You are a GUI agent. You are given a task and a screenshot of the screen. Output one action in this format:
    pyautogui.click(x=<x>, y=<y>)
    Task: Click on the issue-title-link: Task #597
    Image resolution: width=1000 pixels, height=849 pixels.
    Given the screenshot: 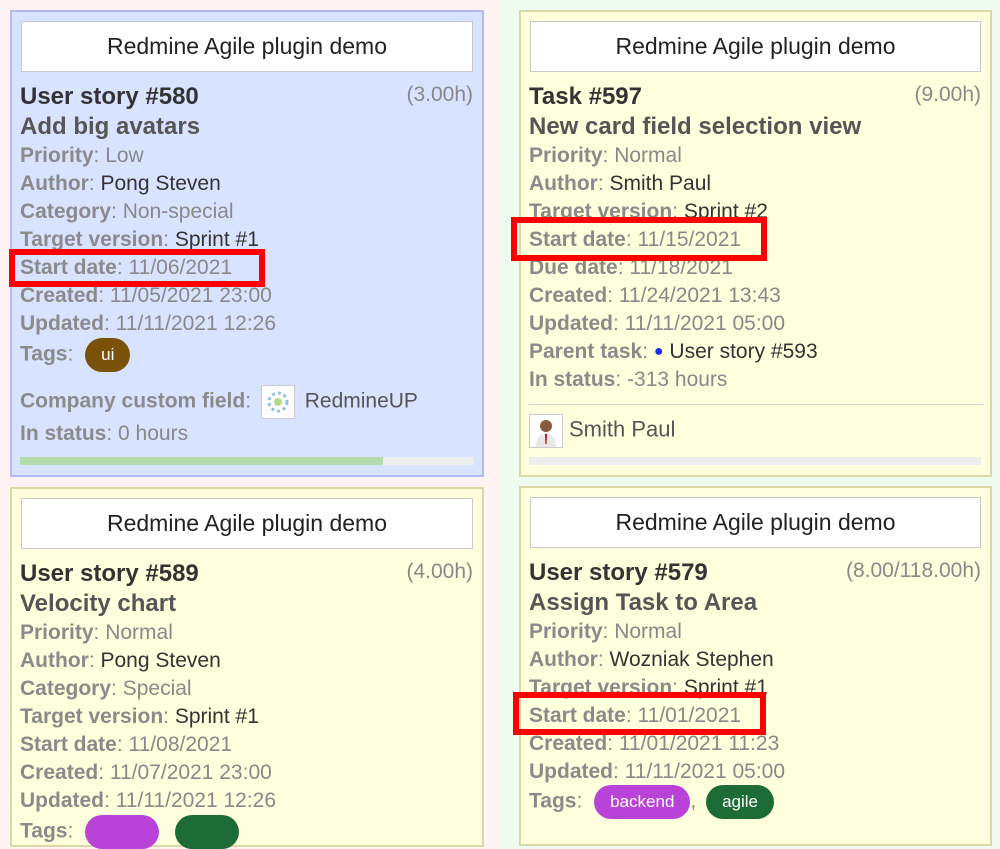 What is the action you would take?
    pyautogui.click(x=585, y=97)
    